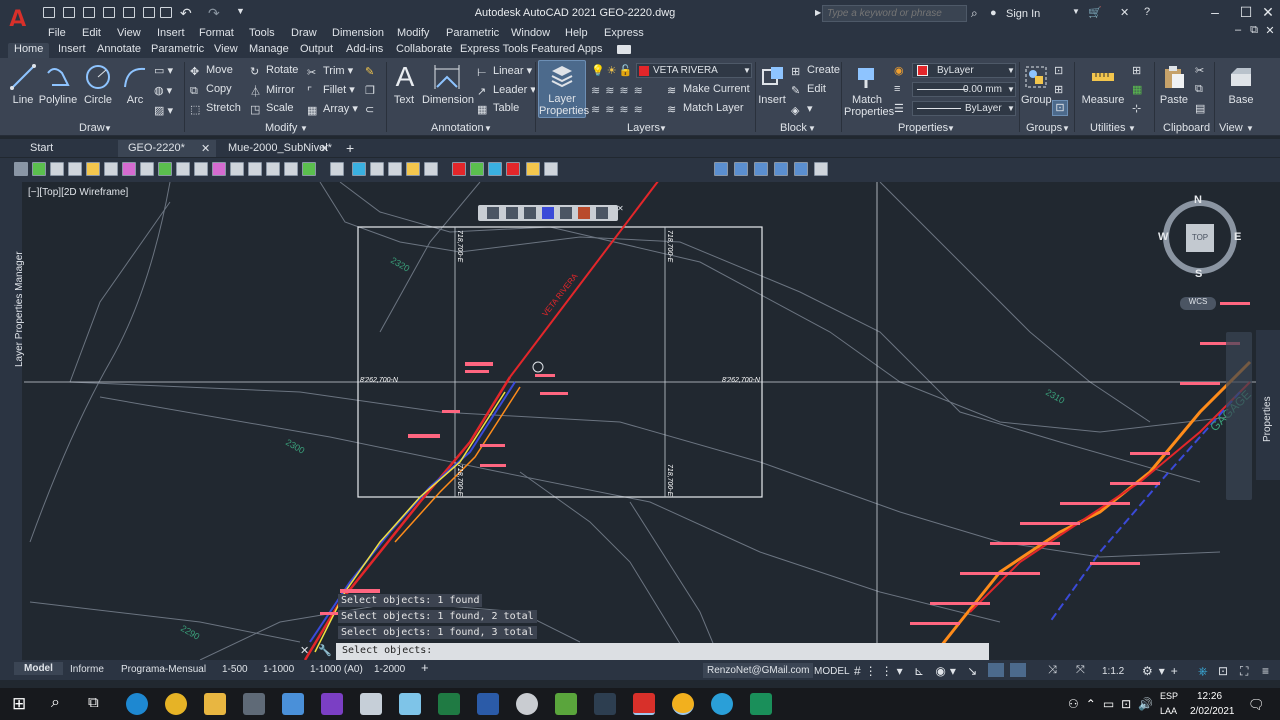 The width and height of the screenshot is (1280, 720). Describe the element at coordinates (1237, 237) in the screenshot. I see `compass-east: E` at that location.